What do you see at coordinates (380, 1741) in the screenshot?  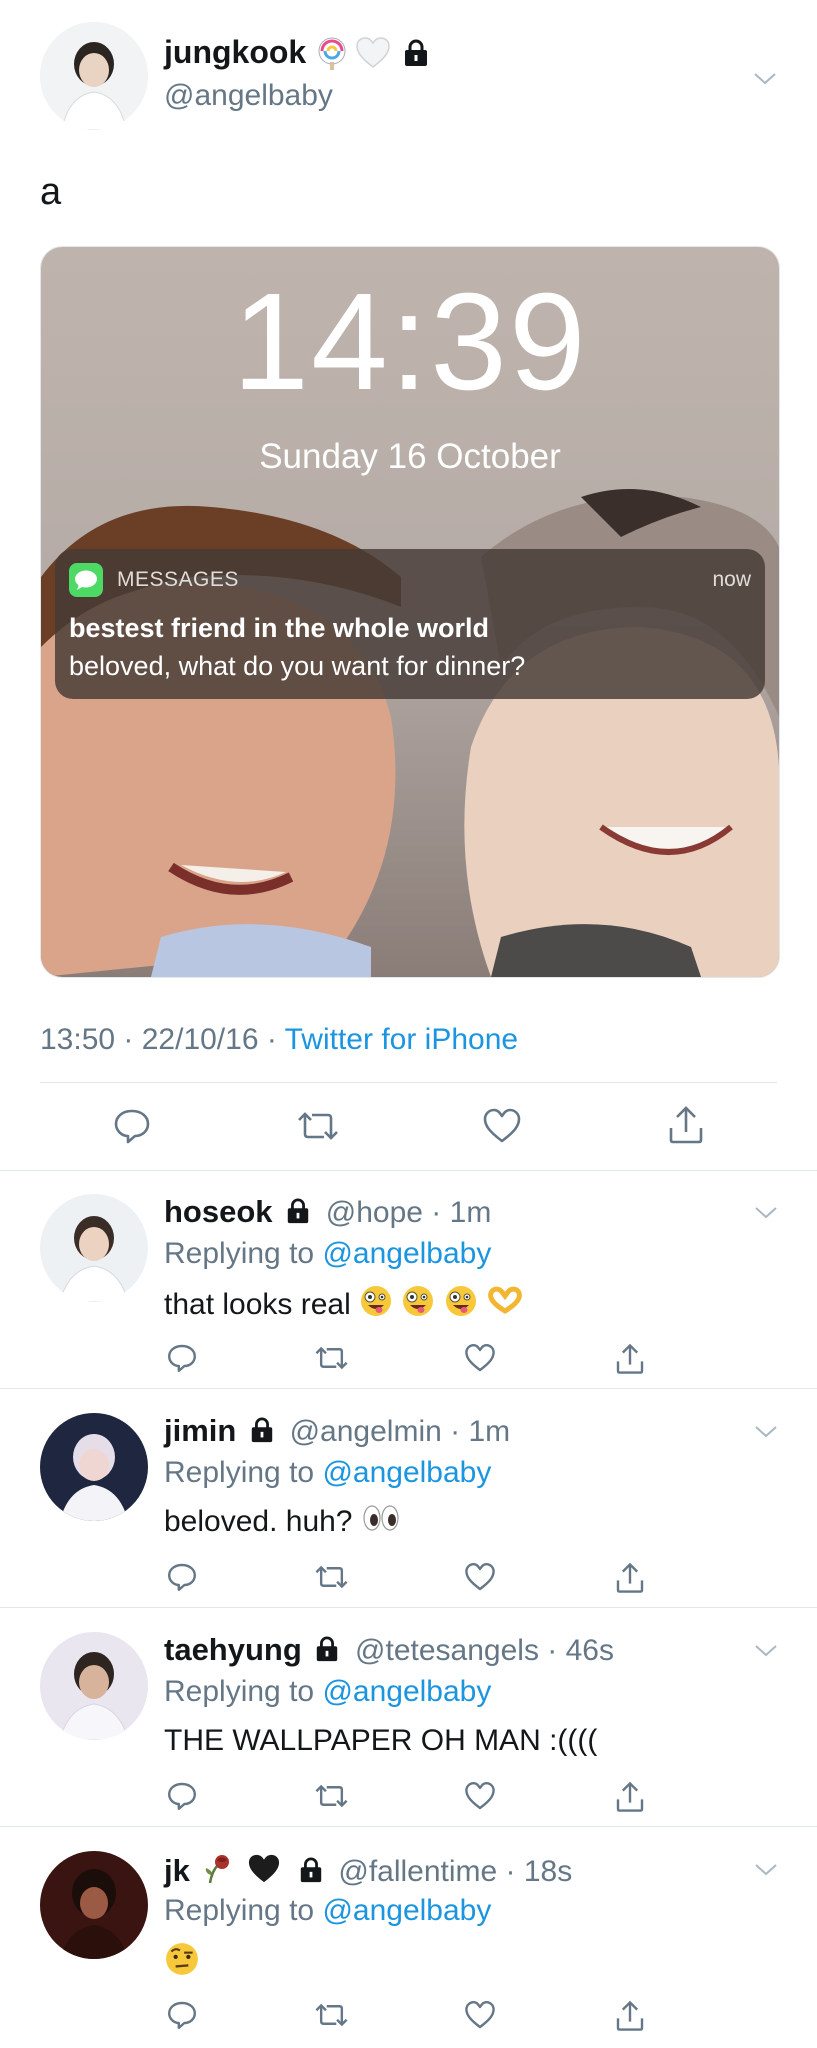 I see `reply-text: THE WALLPAPER OH MAN :((((` at bounding box center [380, 1741].